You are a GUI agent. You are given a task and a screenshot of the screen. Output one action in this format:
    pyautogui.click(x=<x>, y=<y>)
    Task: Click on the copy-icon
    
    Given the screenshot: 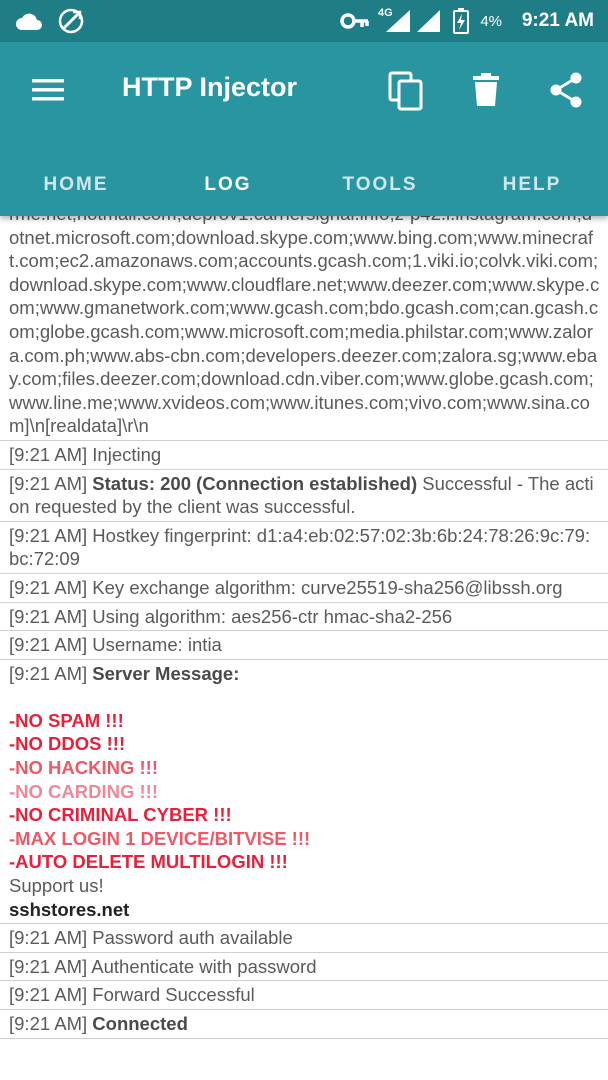 What is the action you would take?
    pyautogui.click(x=406, y=91)
    